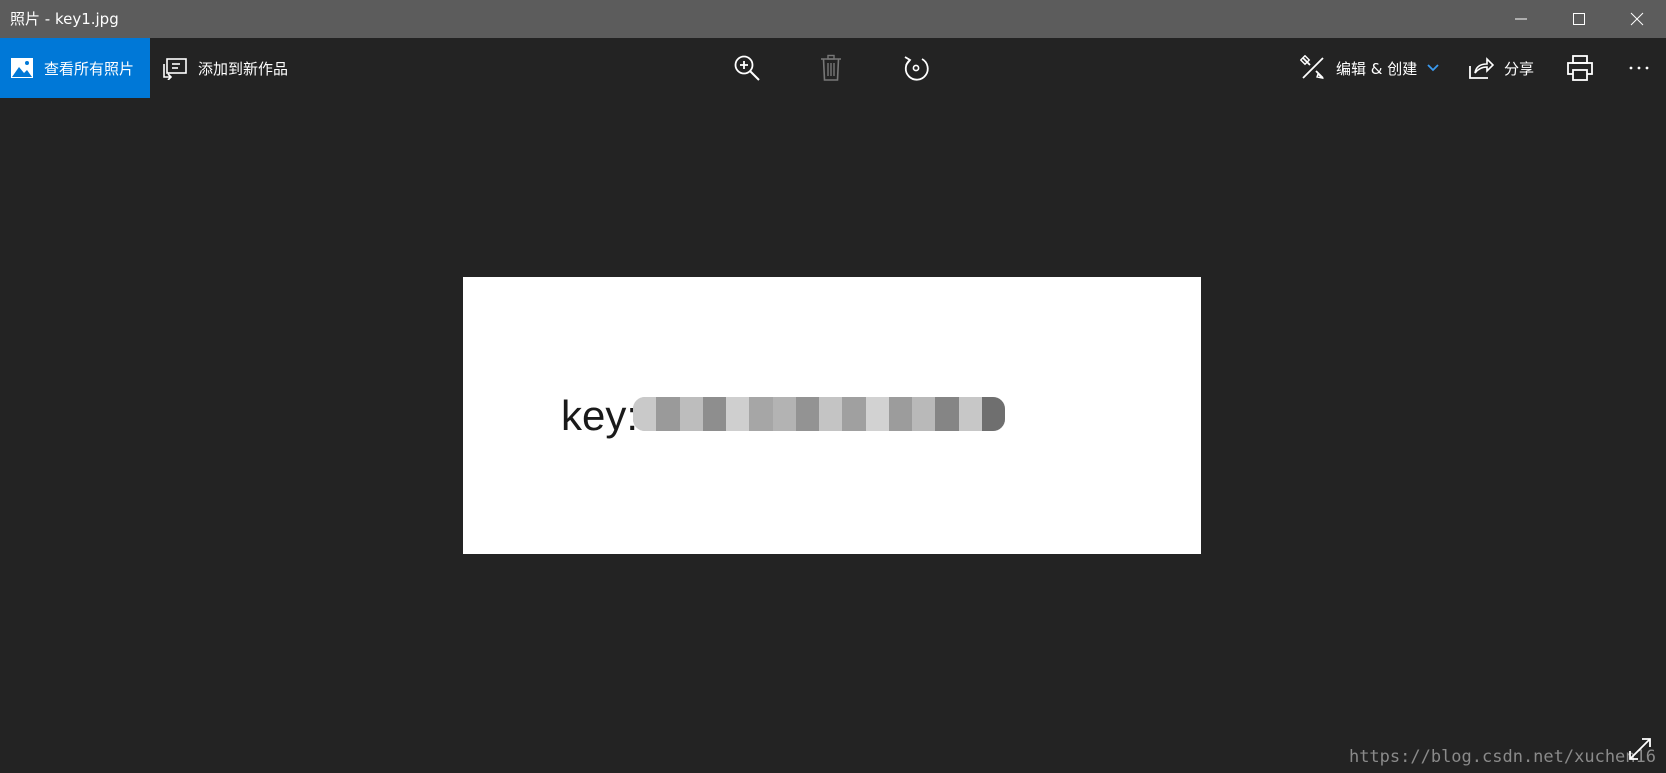  I want to click on delete-button, so click(831, 68).